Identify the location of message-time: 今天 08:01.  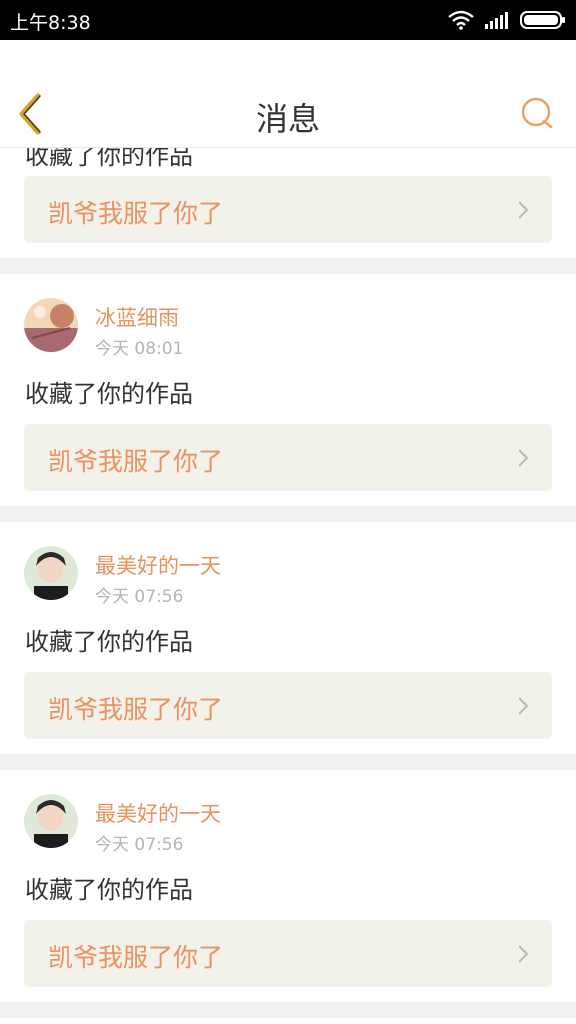
(139, 349).